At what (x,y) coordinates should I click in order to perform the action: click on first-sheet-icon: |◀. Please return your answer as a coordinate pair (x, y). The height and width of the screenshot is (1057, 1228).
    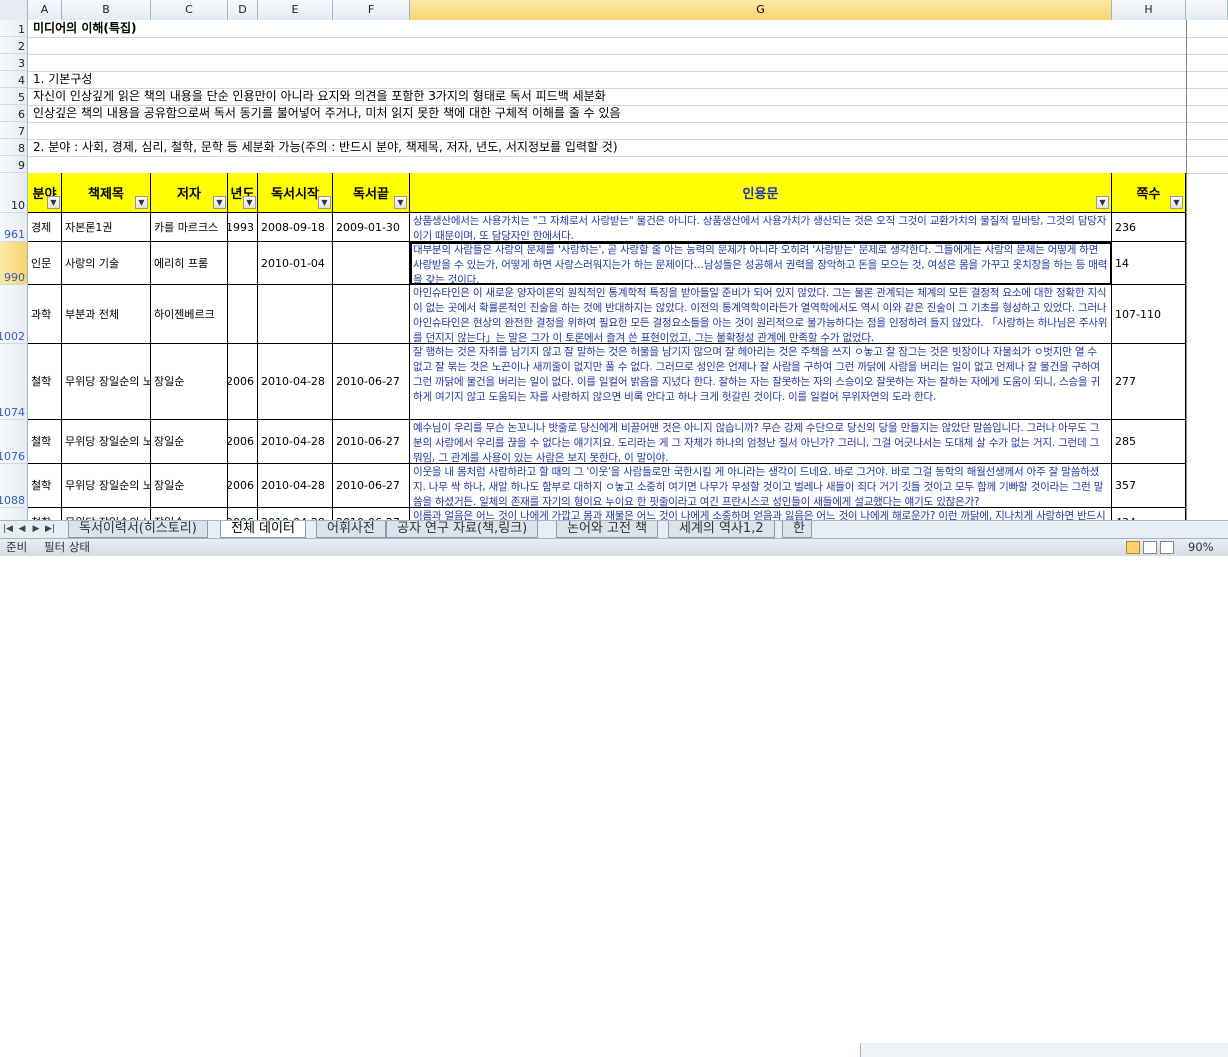
    Looking at the image, I should click on (8, 529).